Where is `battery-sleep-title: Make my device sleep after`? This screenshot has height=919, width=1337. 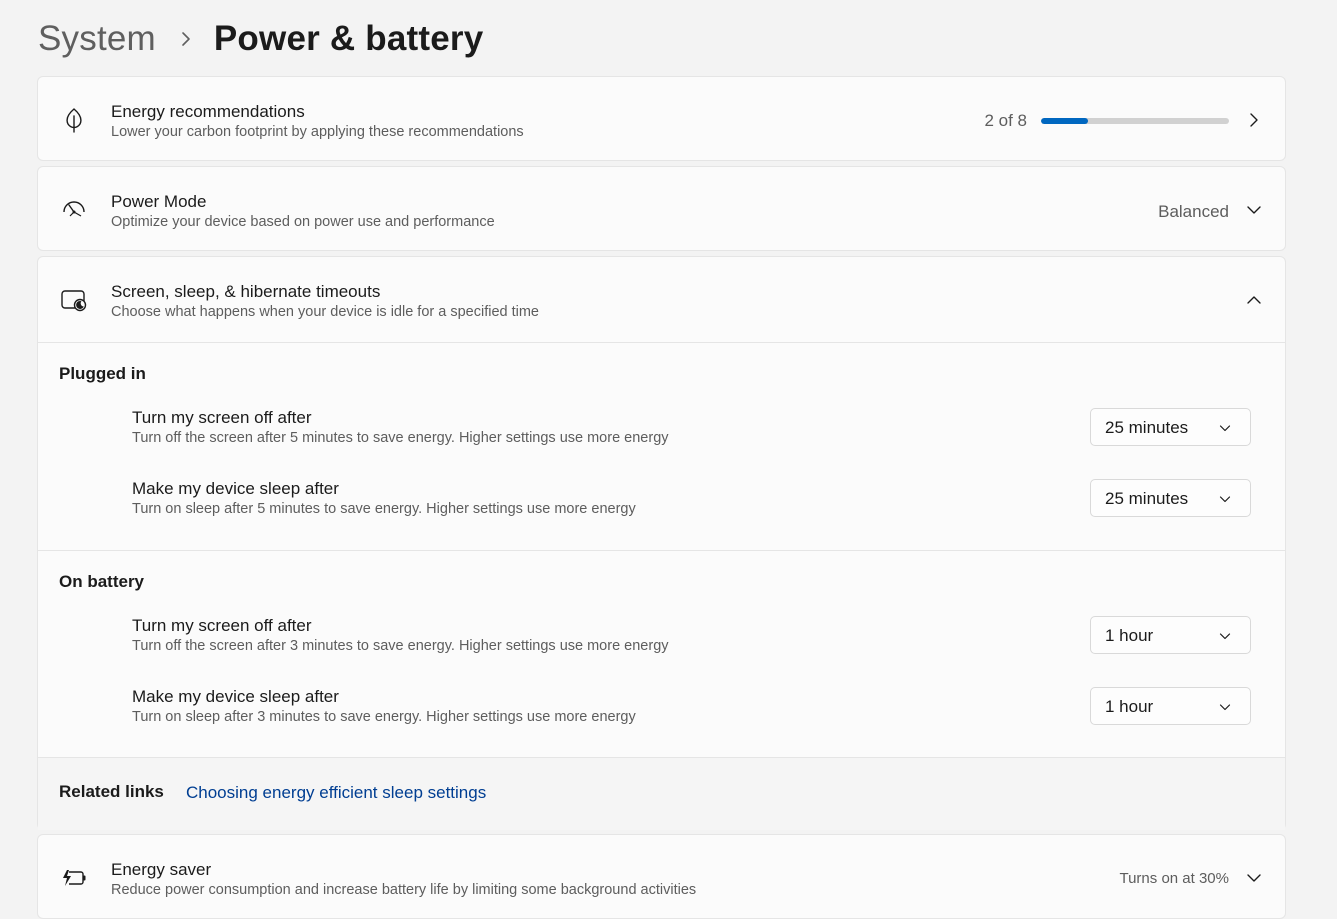 battery-sleep-title: Make my device sleep after is located at coordinates (235, 696).